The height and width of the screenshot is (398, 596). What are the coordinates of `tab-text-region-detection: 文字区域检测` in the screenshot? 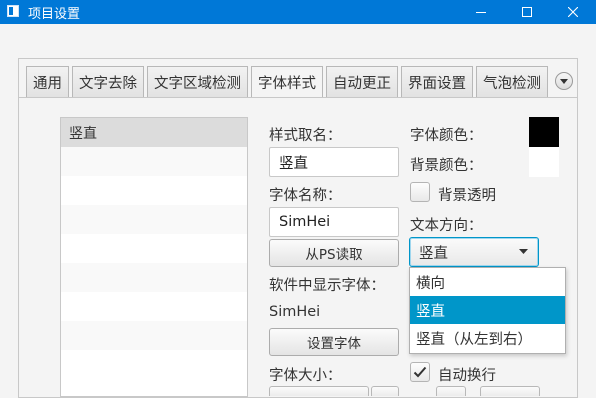 It's located at (197, 81).